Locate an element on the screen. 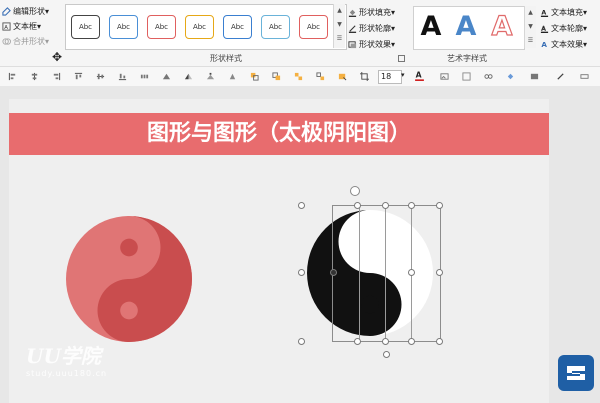 The width and height of the screenshot is (600, 403). merge-shapes-button: 合并形状 ▾ is located at coordinates (30, 41).